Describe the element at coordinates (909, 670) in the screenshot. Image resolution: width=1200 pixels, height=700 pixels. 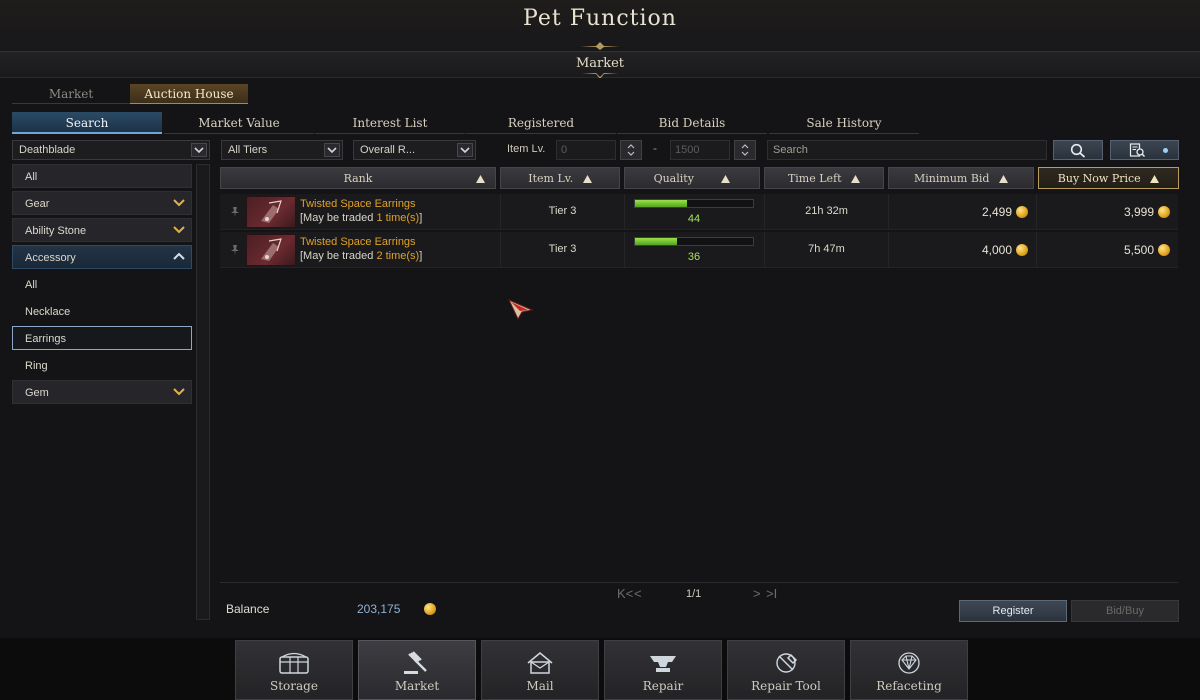
I see `dock-refaceting-button: Refaceting` at that location.